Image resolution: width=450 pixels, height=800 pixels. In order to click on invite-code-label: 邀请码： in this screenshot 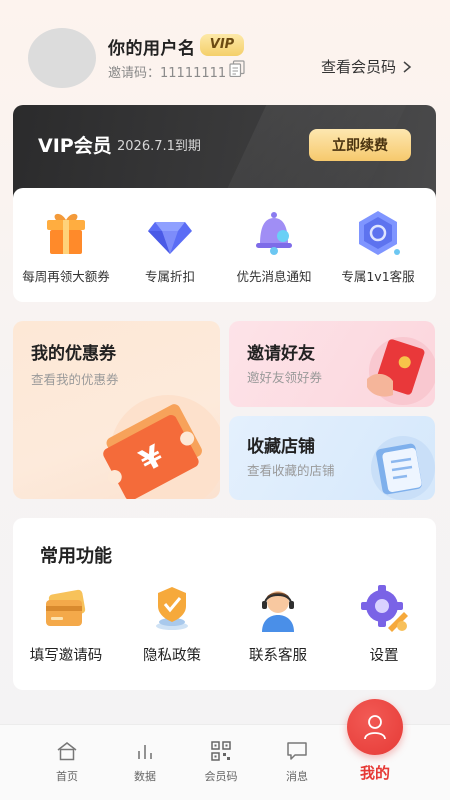, I will do `click(134, 73)`.